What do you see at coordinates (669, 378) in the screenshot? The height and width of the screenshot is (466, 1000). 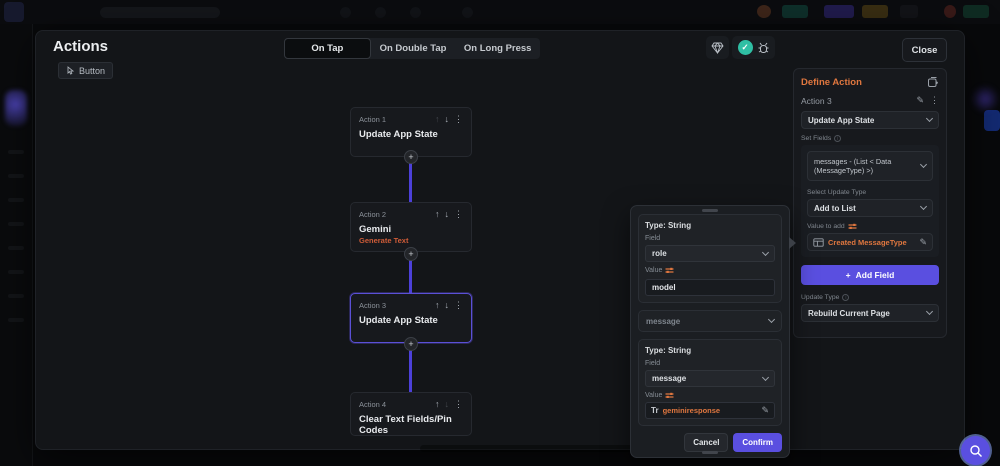 I see `field-name-value: message` at bounding box center [669, 378].